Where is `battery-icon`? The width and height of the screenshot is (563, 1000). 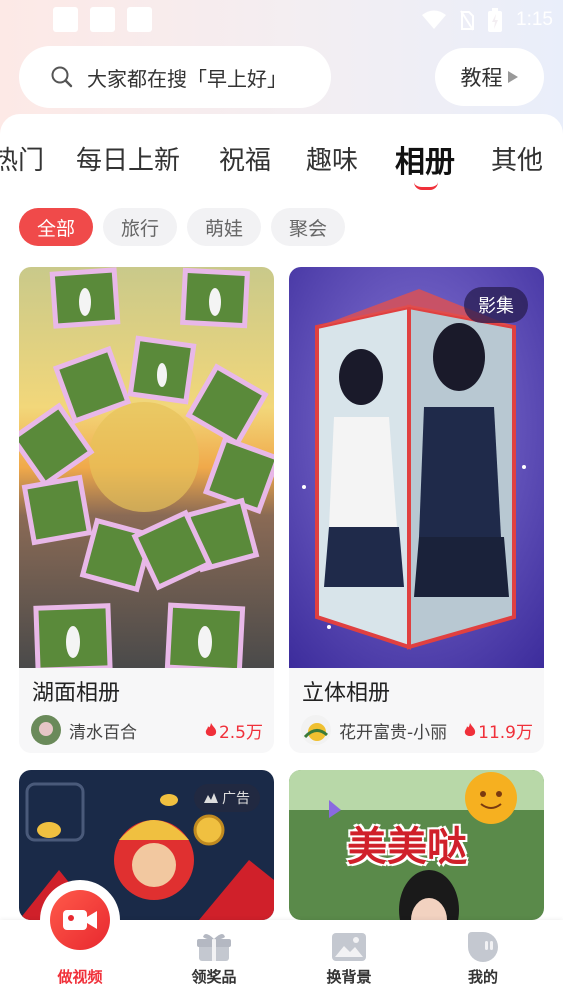
battery-icon is located at coordinates (495, 20).